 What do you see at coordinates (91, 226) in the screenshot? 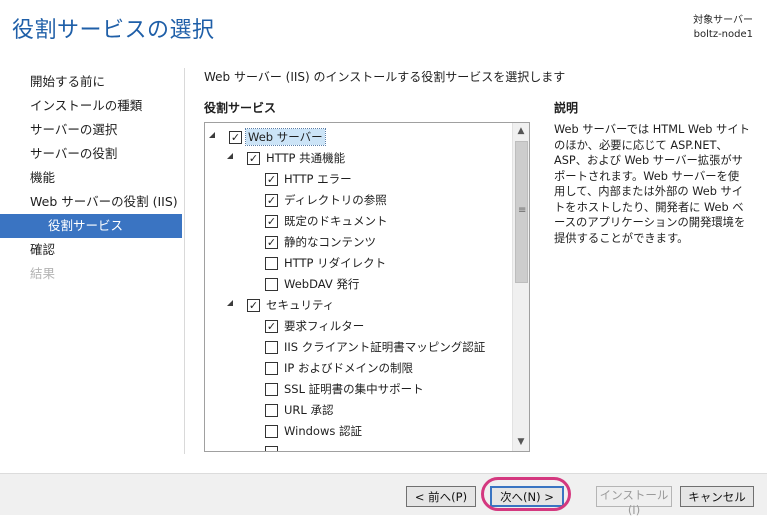
I see `nav-item-6: 役割サービス` at bounding box center [91, 226].